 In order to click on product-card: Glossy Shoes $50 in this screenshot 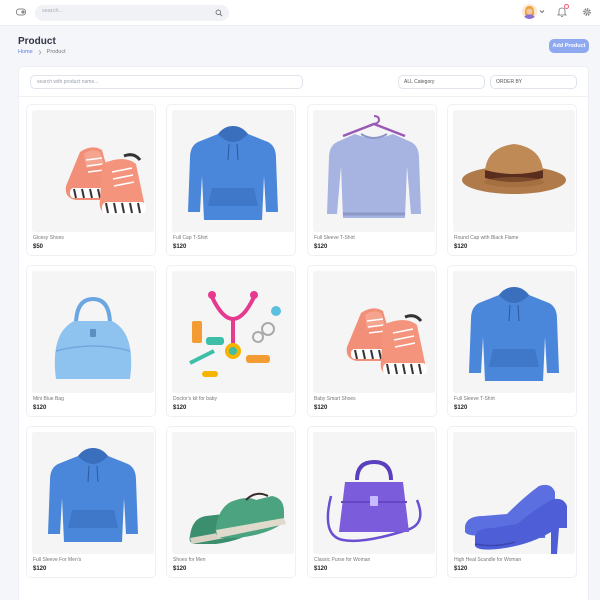, I will do `click(91, 180)`.